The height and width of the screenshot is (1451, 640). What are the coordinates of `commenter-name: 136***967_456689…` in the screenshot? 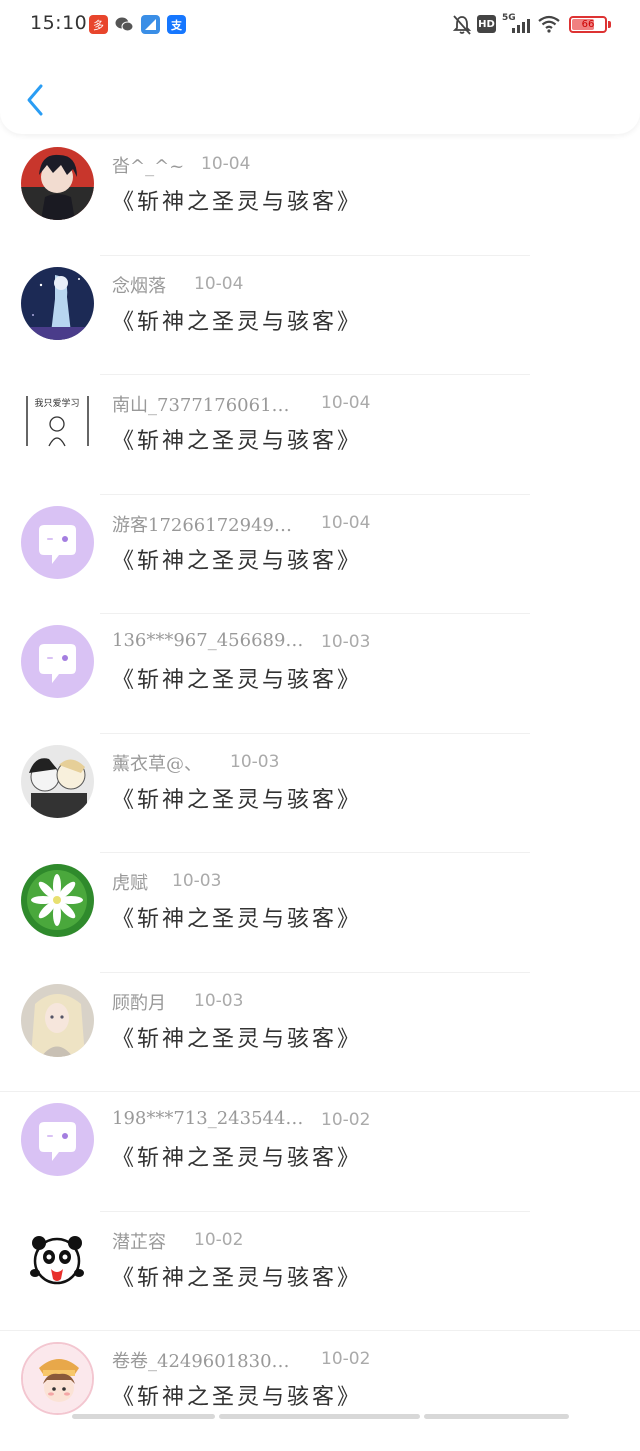 It's located at (207, 640).